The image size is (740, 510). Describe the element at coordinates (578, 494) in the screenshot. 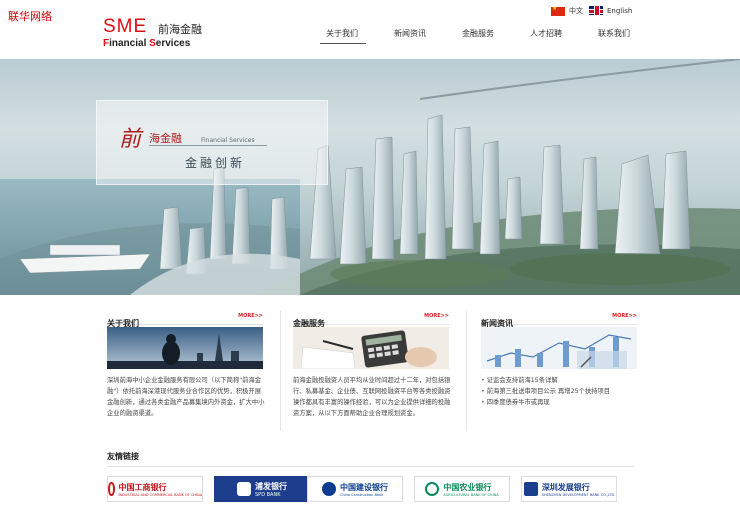

I see `bank-subtitle: SHENZHEN DEVELOPMENT BANK CO.,LTD` at that location.